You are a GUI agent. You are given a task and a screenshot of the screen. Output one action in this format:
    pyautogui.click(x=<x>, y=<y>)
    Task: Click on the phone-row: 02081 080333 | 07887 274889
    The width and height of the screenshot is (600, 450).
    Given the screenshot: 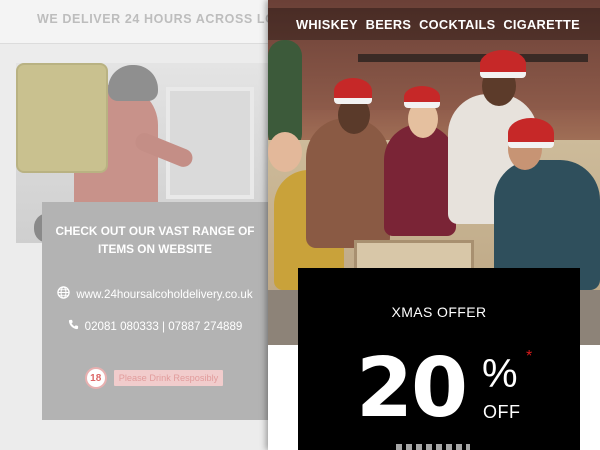 What is the action you would take?
    pyautogui.click(x=155, y=326)
    